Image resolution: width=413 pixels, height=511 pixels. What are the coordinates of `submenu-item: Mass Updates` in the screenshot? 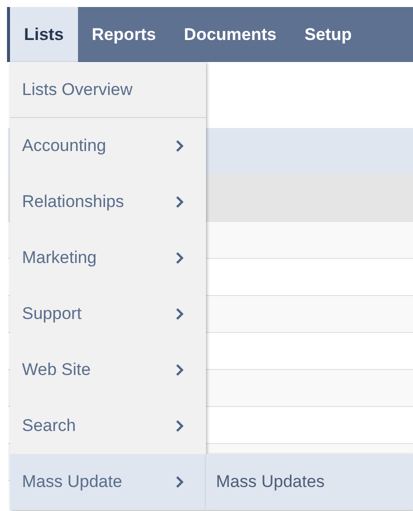 It's located at (309, 482).